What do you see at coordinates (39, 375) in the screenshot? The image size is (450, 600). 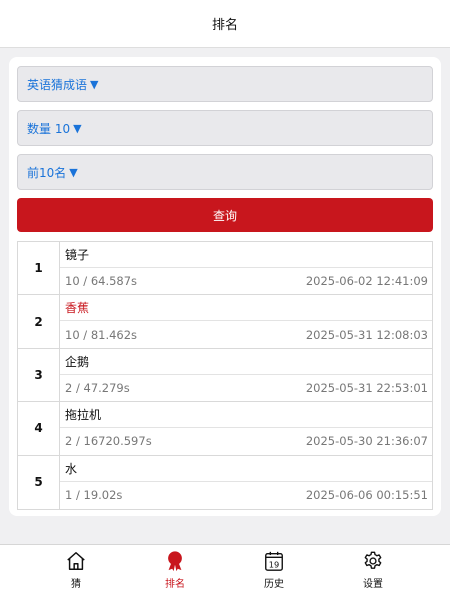 I see `rank-number: 3` at bounding box center [39, 375].